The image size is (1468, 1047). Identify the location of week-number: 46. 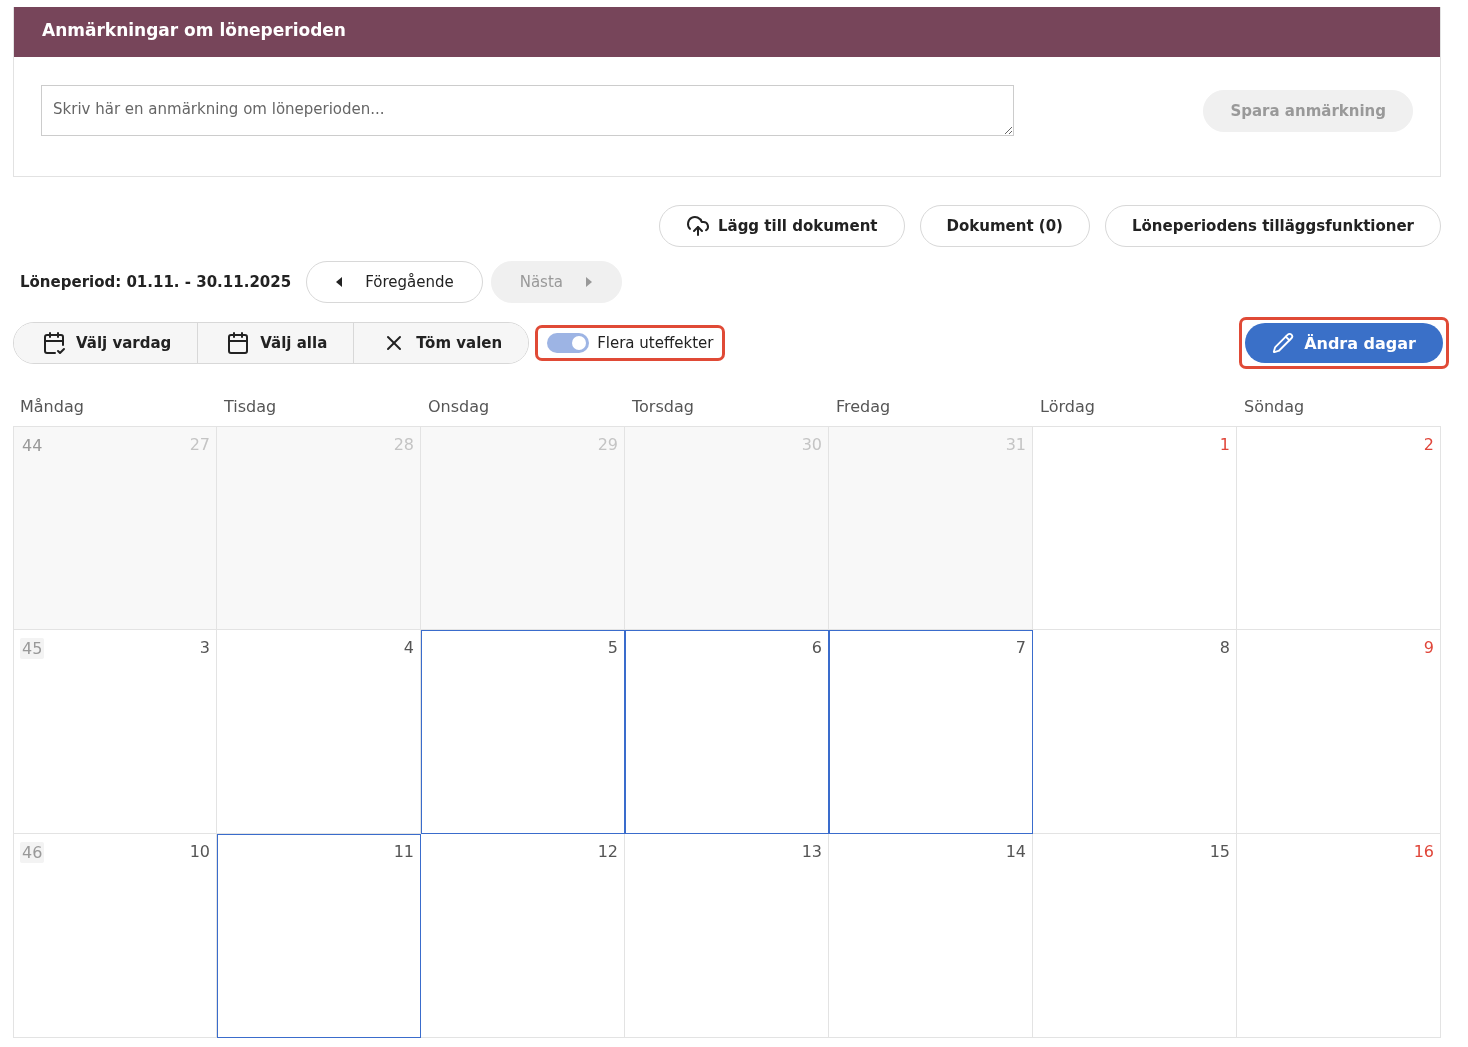
(32, 852).